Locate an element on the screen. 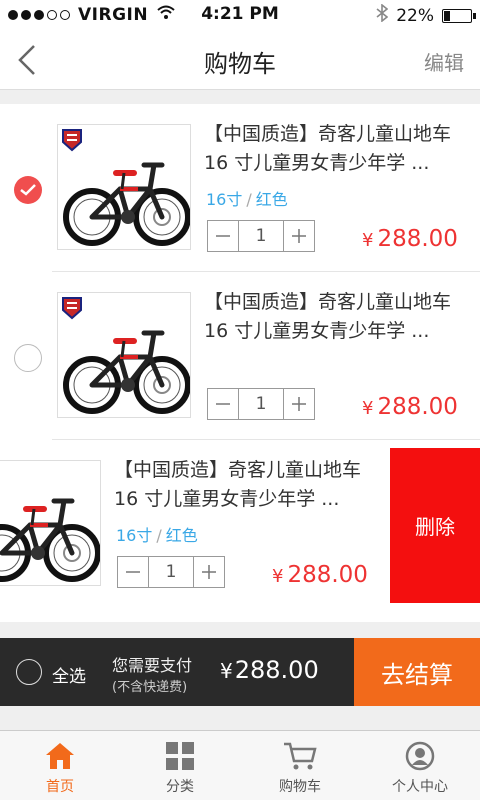  item-checkbox-checked is located at coordinates (28, 190).